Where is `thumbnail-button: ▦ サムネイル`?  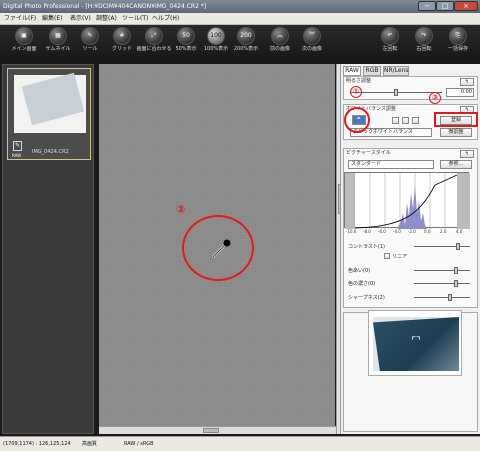 thumbnail-button: ▦ サムネイル is located at coordinates (58, 44).